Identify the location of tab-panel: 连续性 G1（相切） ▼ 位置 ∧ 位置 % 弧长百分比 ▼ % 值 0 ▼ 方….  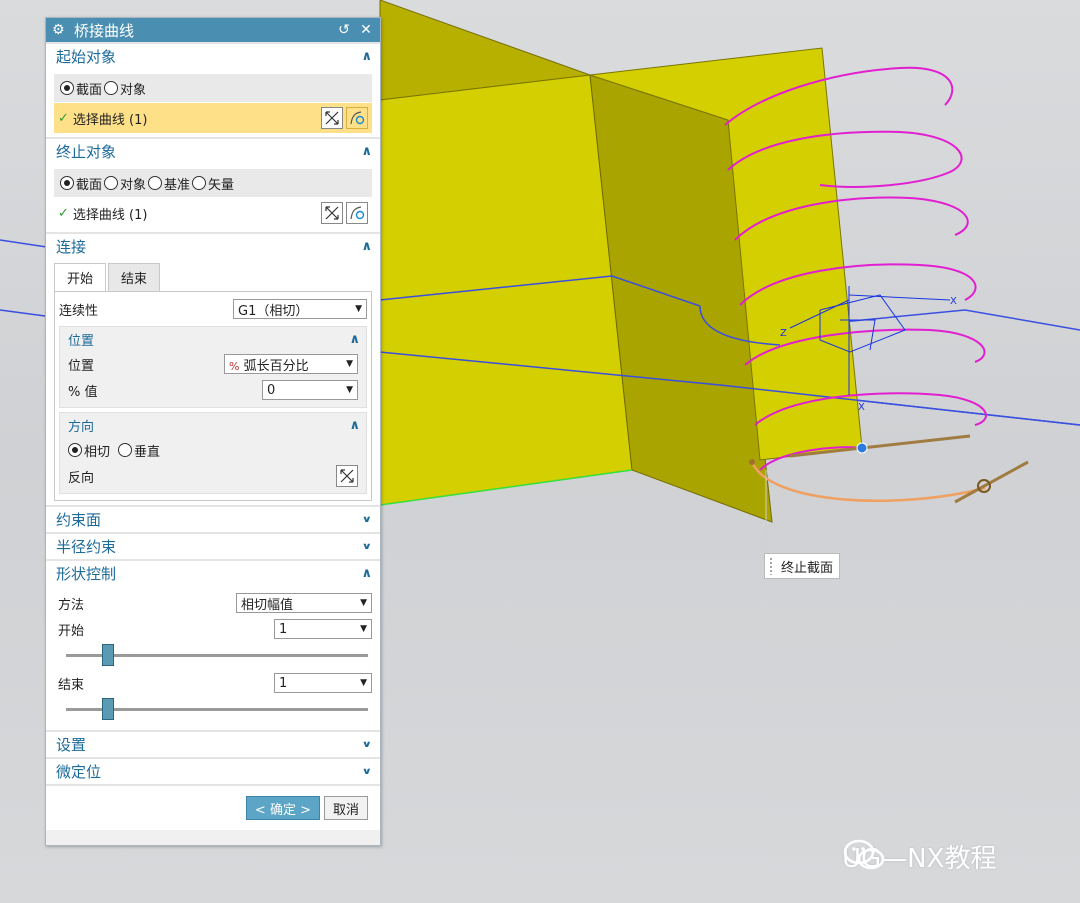
(213, 396).